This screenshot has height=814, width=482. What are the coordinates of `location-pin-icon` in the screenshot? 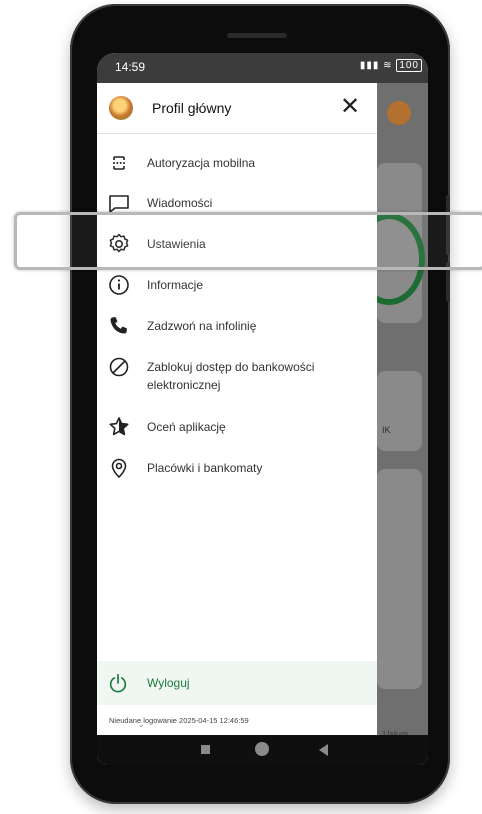 It's located at (119, 468).